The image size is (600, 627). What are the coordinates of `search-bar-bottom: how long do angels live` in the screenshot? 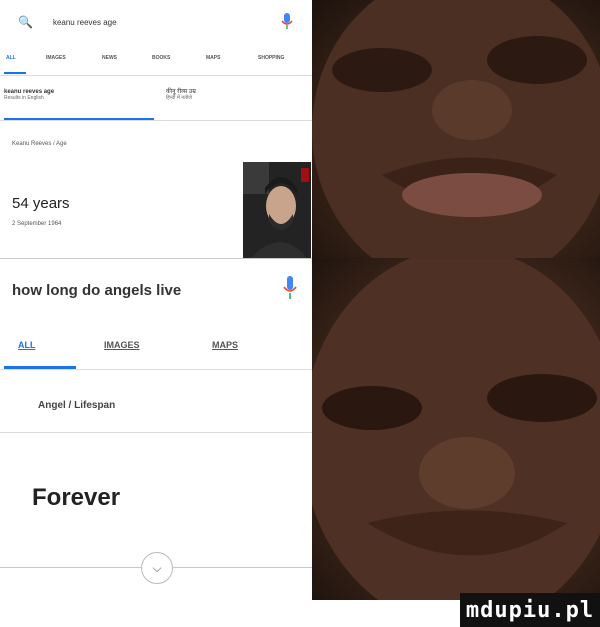 It's located at (96, 290).